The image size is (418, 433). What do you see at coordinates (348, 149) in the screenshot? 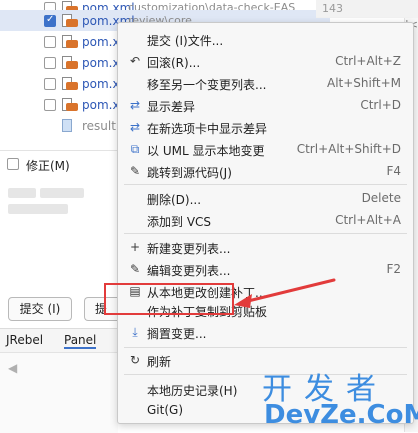
I see `menu-item-shortcut: Ctrl+Alt+Shift+D` at bounding box center [348, 149].